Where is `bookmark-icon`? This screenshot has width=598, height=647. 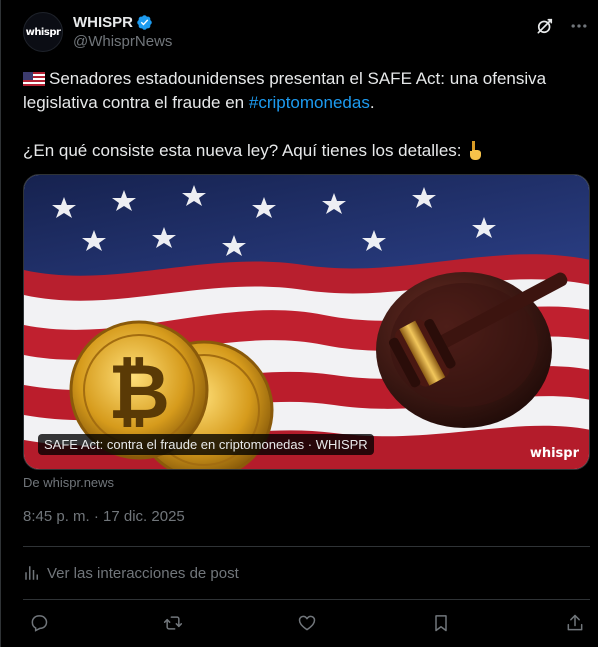
bookmark-icon is located at coordinates (441, 623).